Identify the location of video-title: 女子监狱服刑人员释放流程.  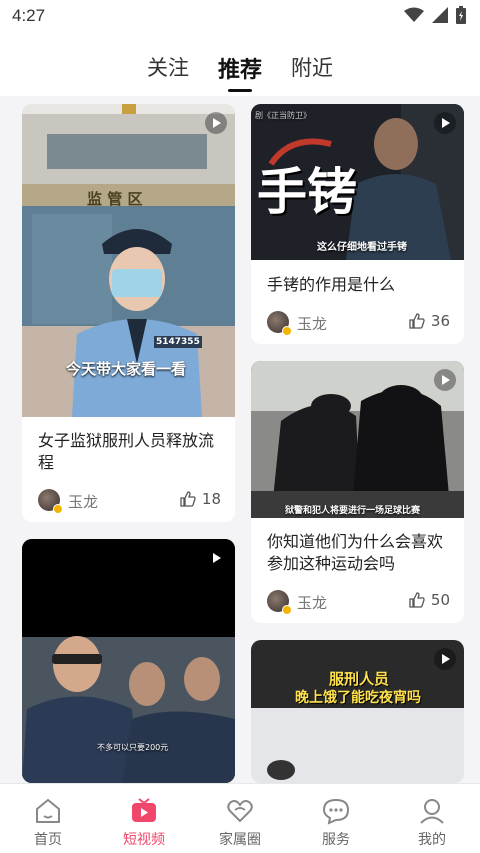
(130, 452).